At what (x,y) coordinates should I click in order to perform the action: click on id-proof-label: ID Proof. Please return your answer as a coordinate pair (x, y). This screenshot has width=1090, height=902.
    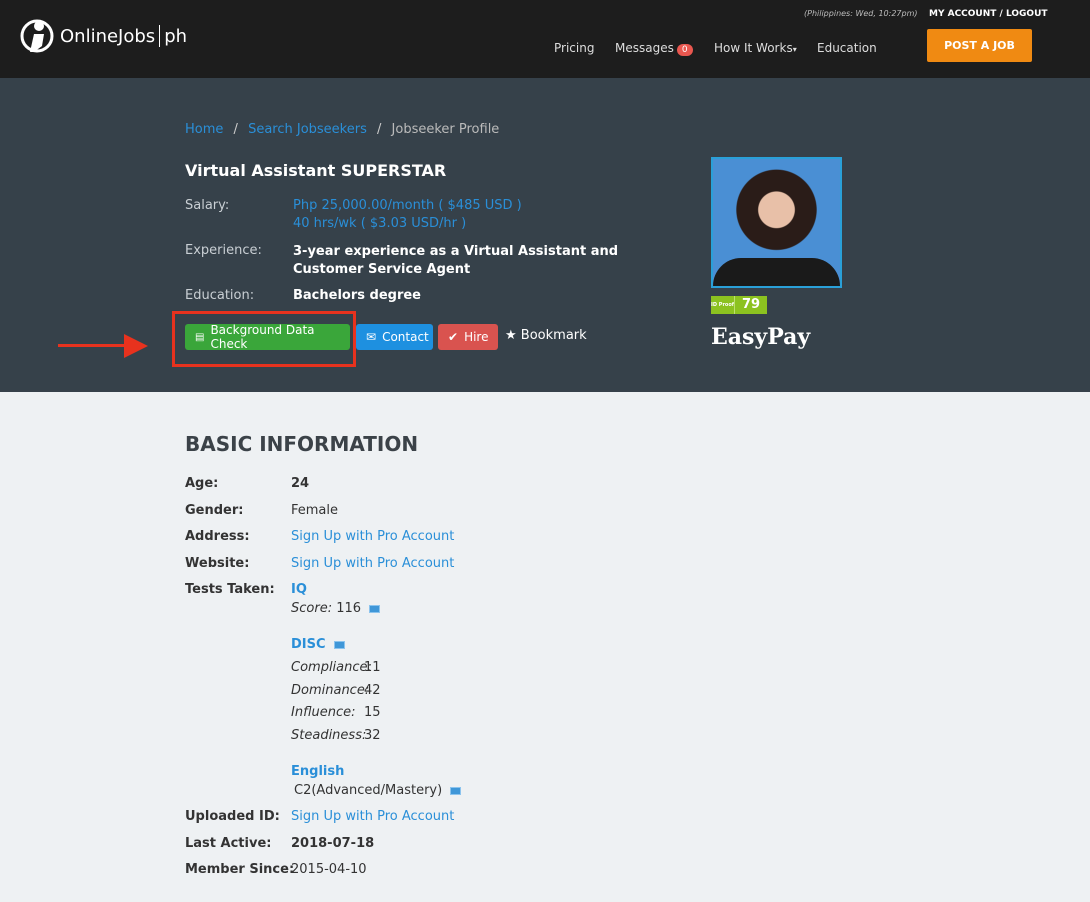
    Looking at the image, I should click on (723, 305).